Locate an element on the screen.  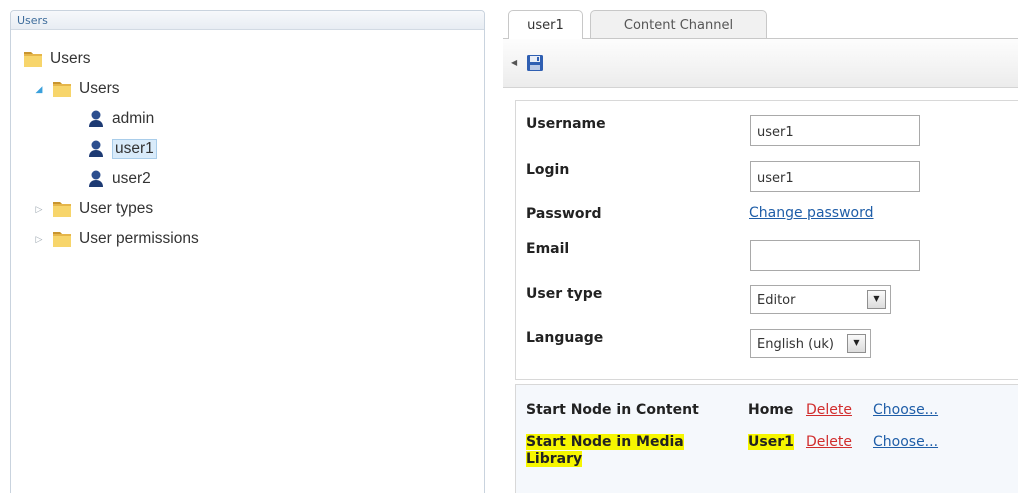
tab-label: user1 is located at coordinates (545, 25).